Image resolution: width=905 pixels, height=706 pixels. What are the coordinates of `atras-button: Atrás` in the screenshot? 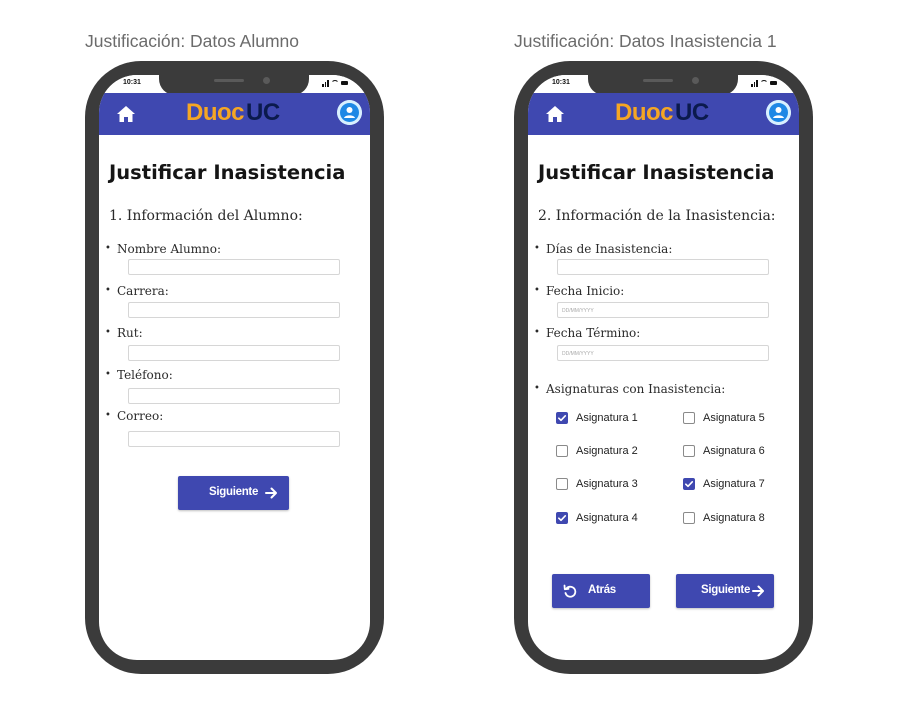 It's located at (601, 591).